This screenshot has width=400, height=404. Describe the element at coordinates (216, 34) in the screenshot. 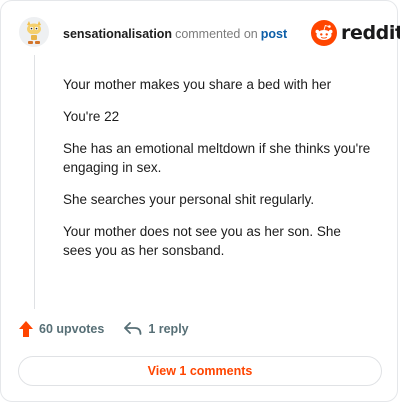

I see `action-text: commented on` at that location.